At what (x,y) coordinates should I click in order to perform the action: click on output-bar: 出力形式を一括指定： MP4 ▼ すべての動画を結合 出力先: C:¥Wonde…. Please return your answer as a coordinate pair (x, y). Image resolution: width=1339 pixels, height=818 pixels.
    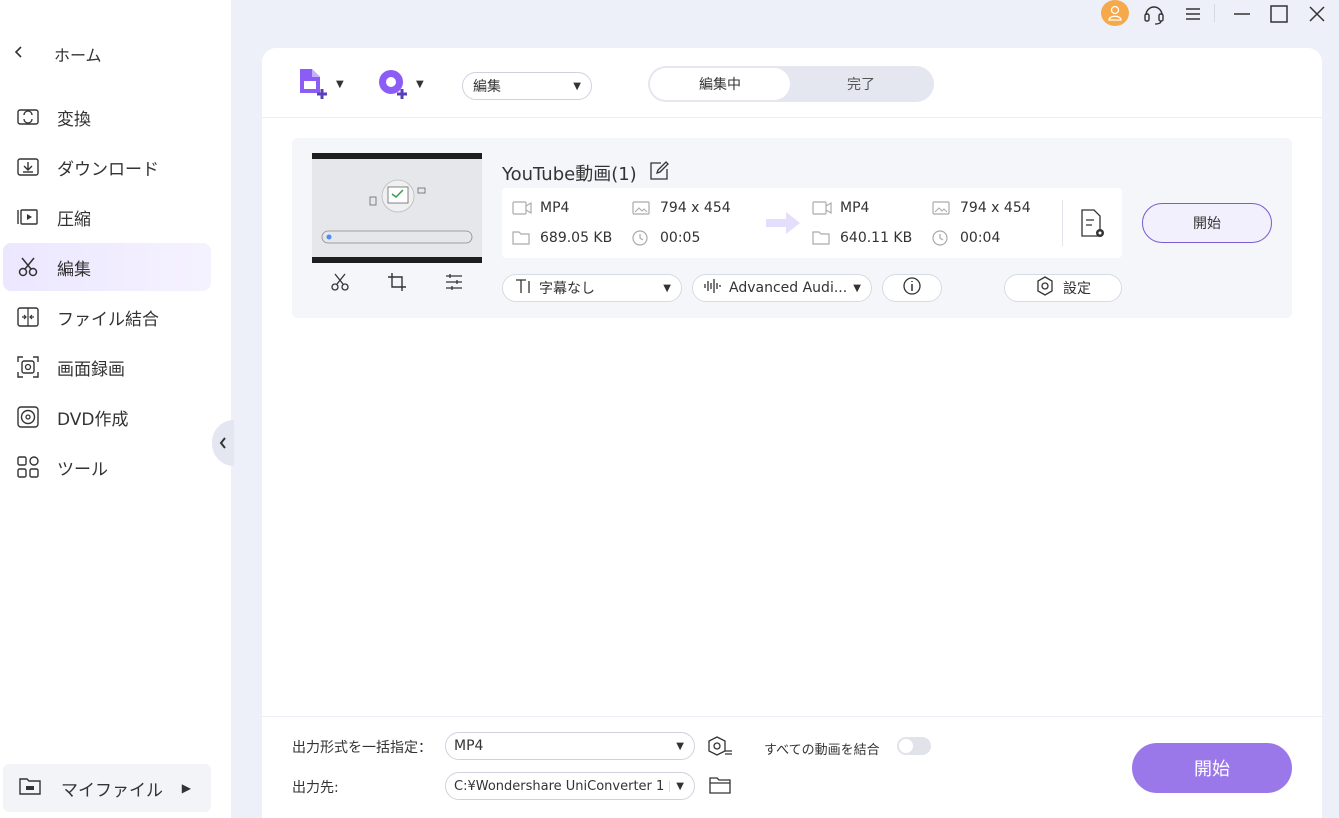
    Looking at the image, I should click on (792, 767).